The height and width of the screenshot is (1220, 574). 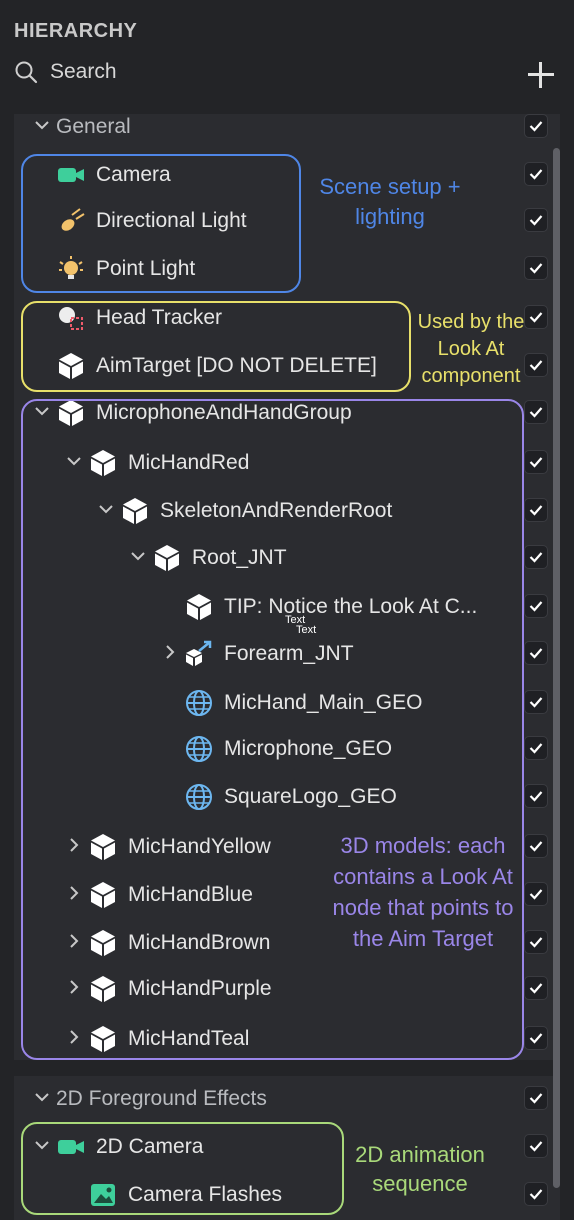 I want to click on hierarchy-title: HIERARCHY, so click(x=76, y=31).